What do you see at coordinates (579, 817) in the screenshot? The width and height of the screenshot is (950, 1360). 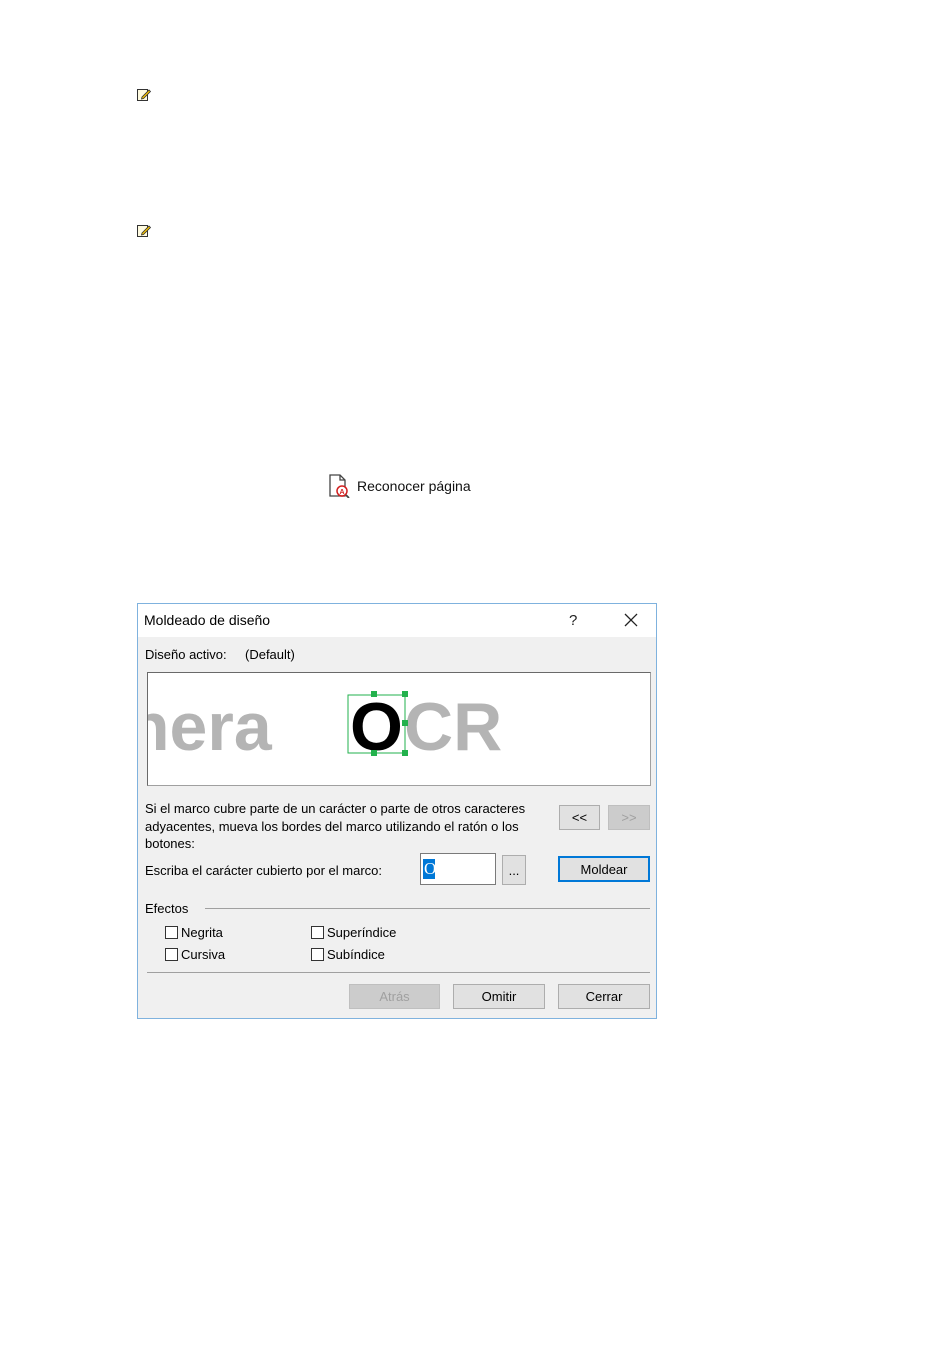 I see `move-frame-left-button: <<` at bounding box center [579, 817].